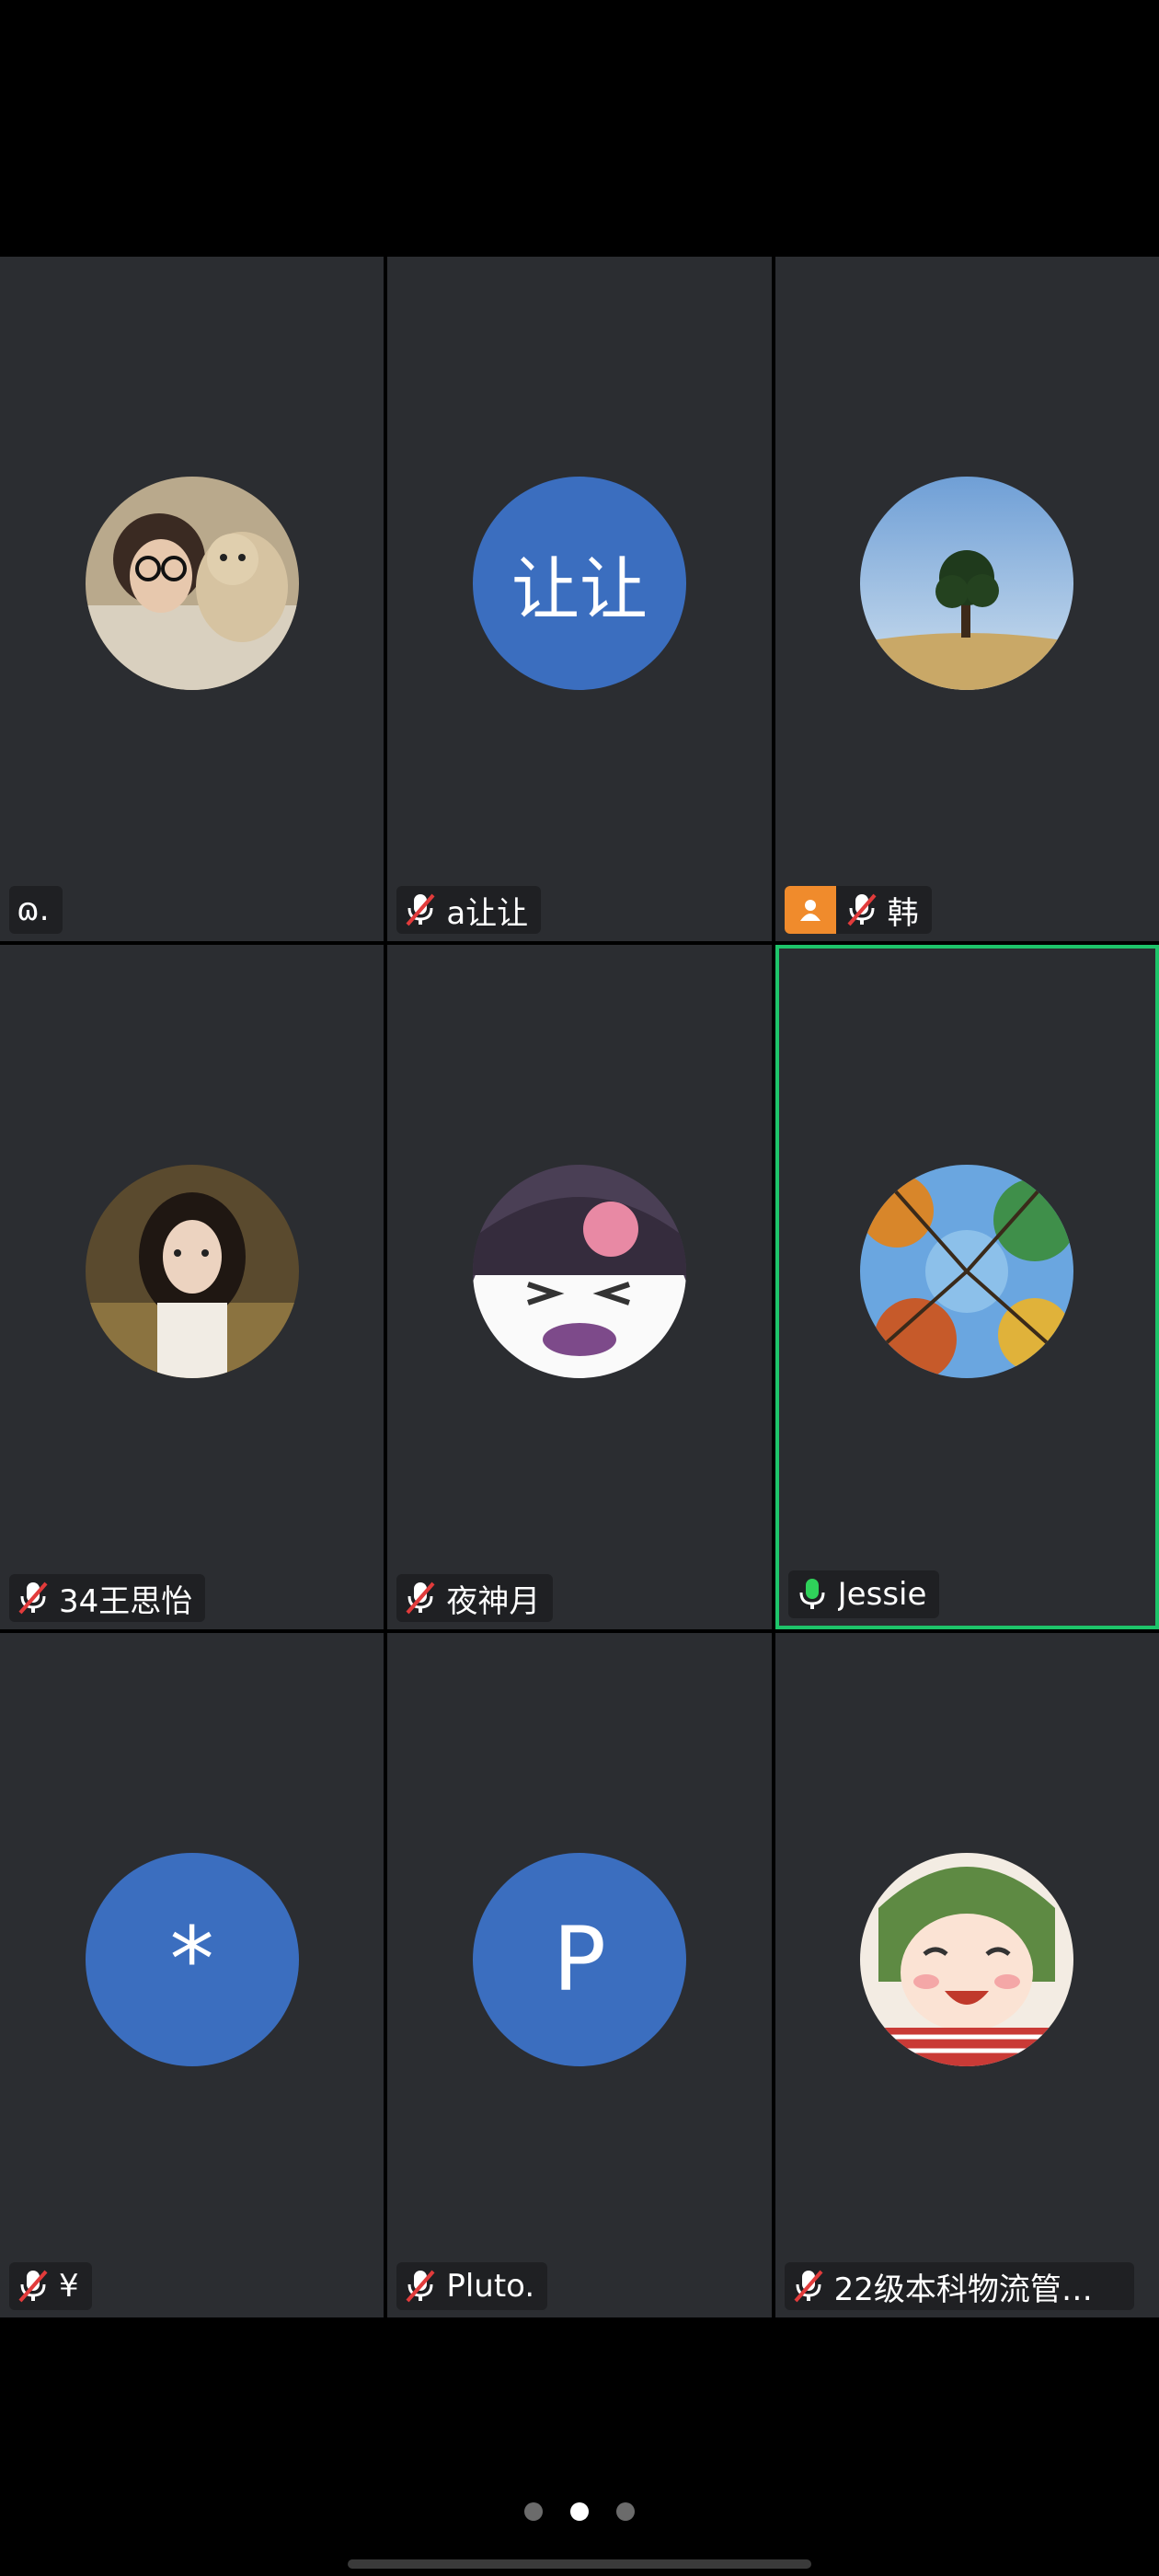  What do you see at coordinates (579, 1959) in the screenshot?
I see `avatar-initials: P` at bounding box center [579, 1959].